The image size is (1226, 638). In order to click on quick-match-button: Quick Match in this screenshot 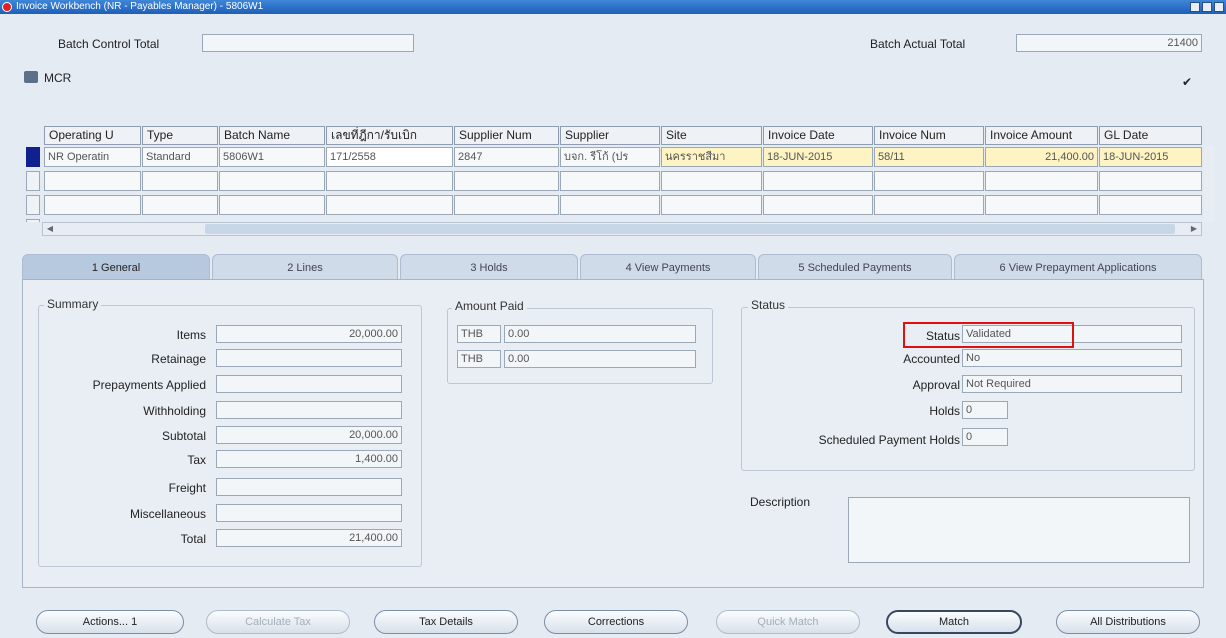, I will do `click(788, 622)`.